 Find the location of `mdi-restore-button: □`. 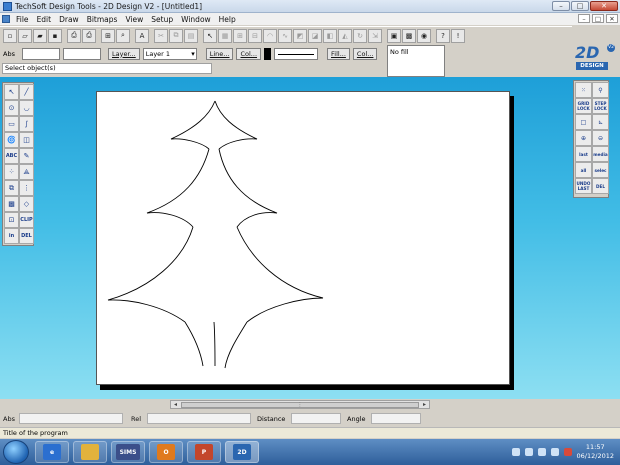

mdi-restore-button: □ is located at coordinates (598, 18).